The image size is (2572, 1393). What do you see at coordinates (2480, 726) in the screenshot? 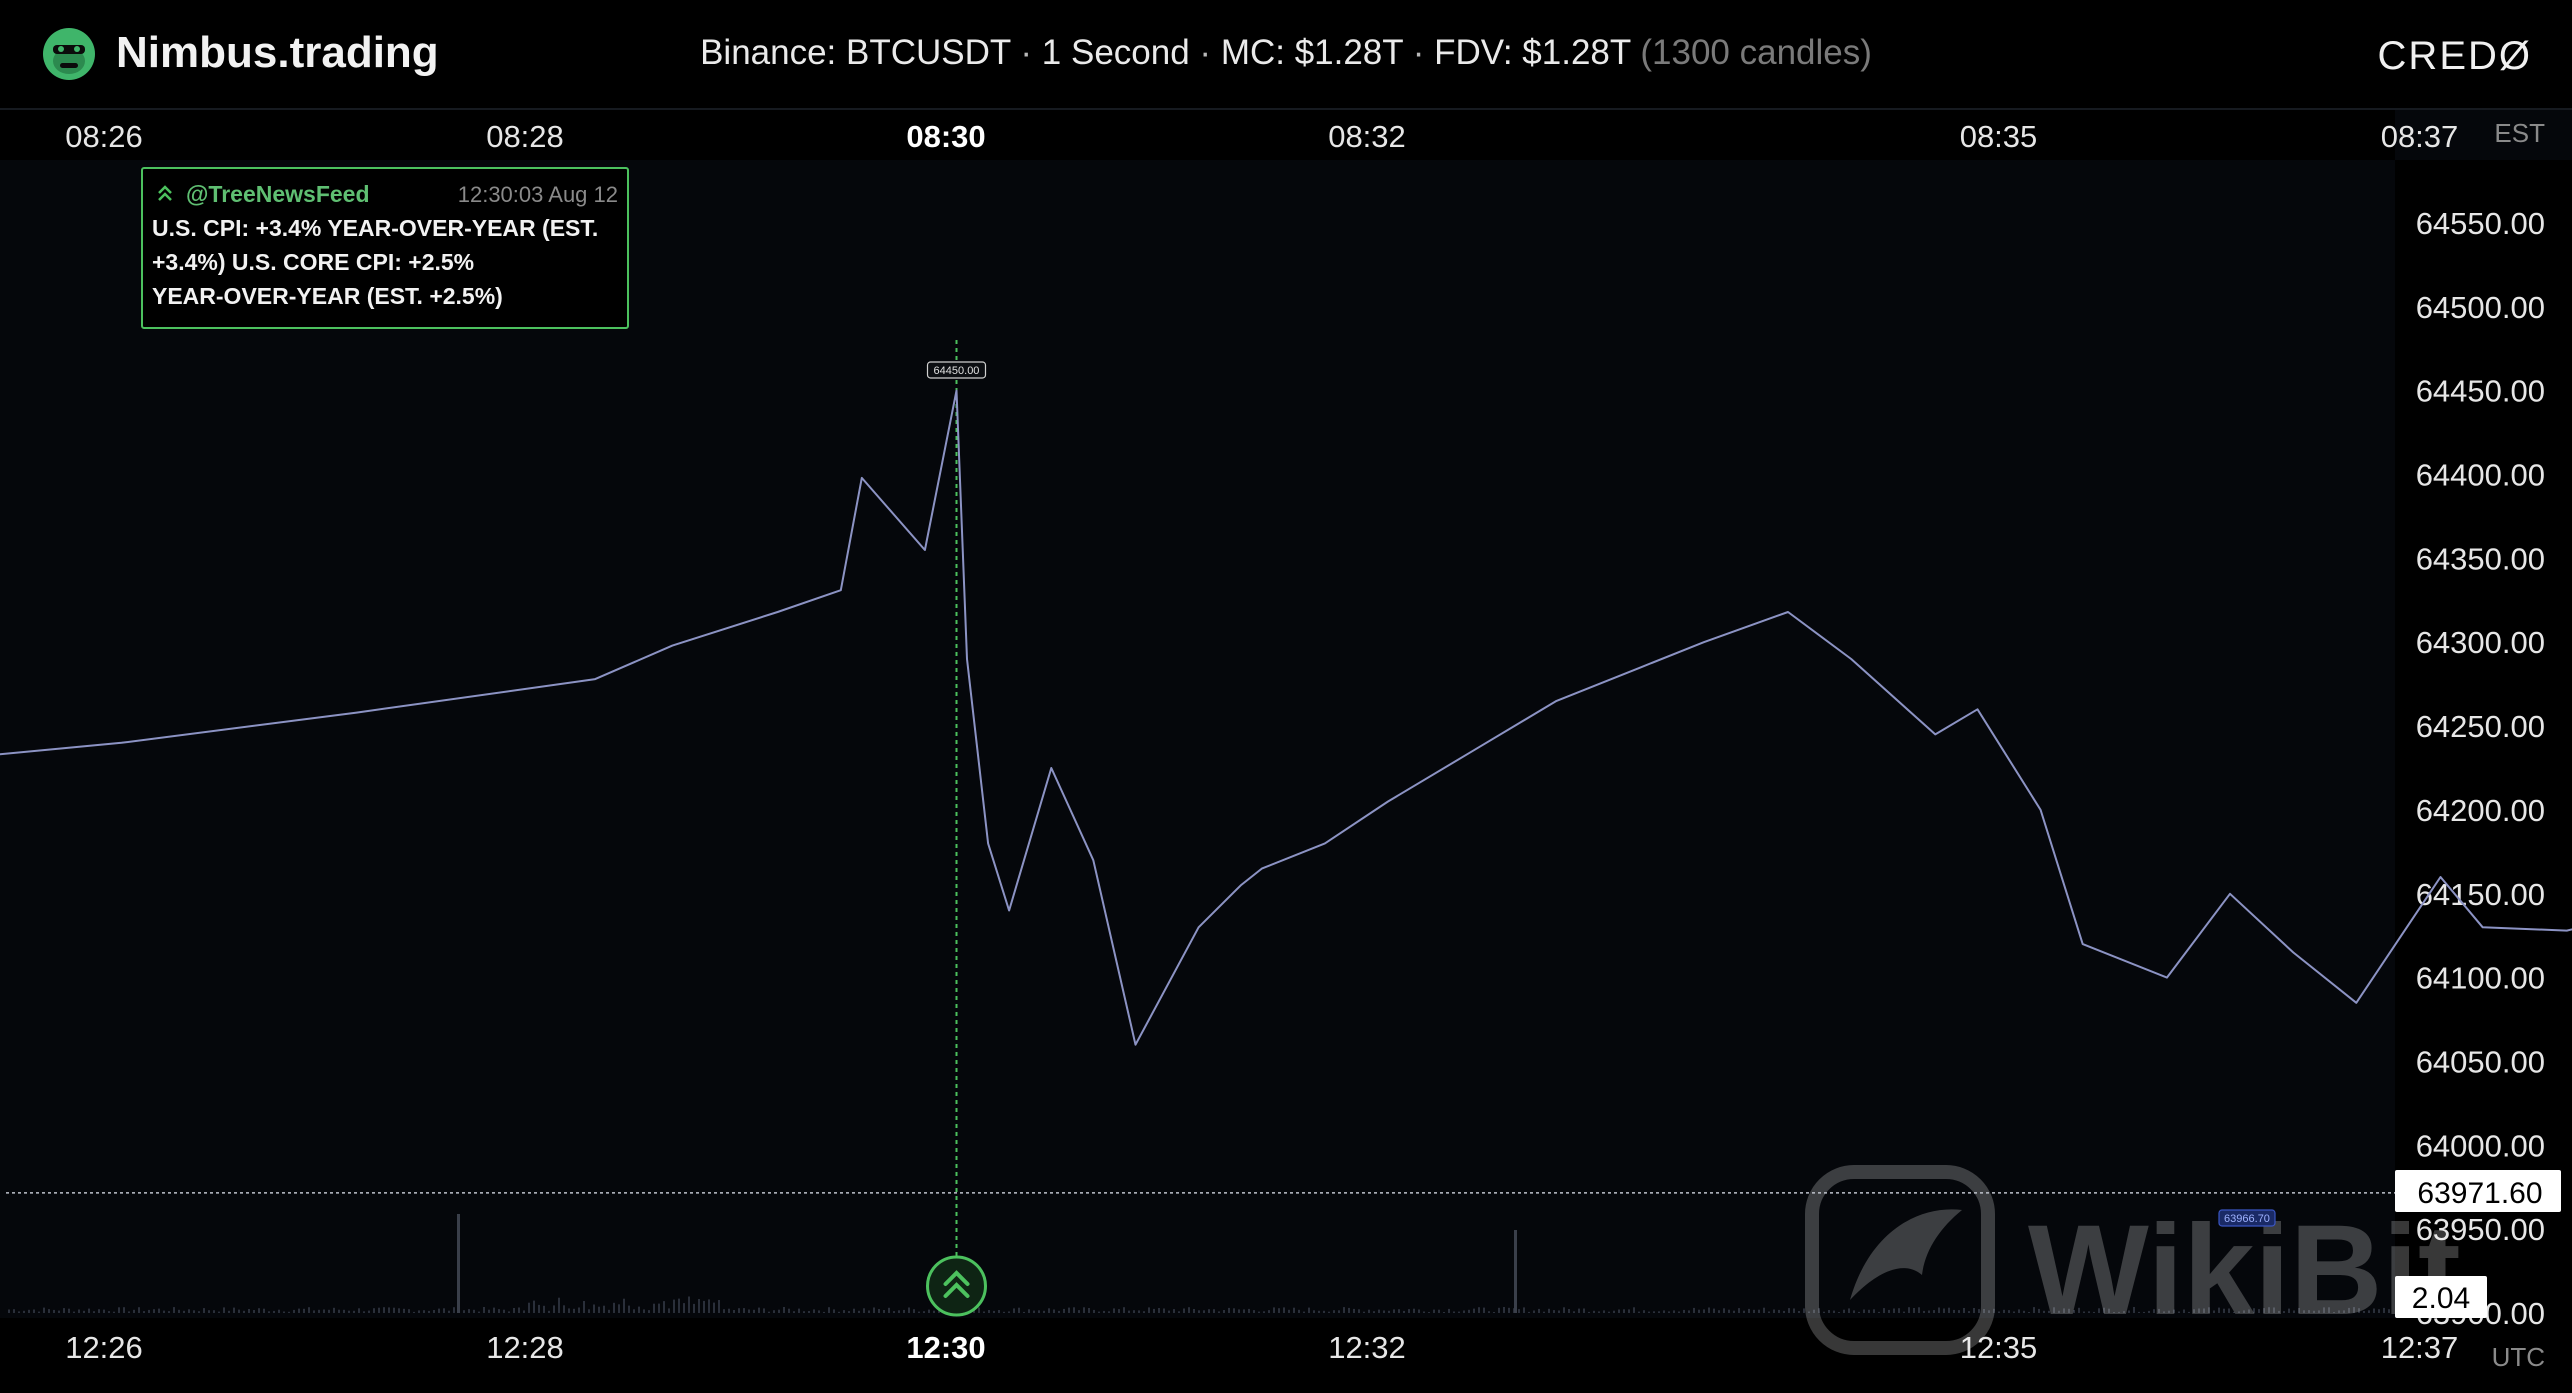
I see `price-tick-6: 64250.00` at bounding box center [2480, 726].